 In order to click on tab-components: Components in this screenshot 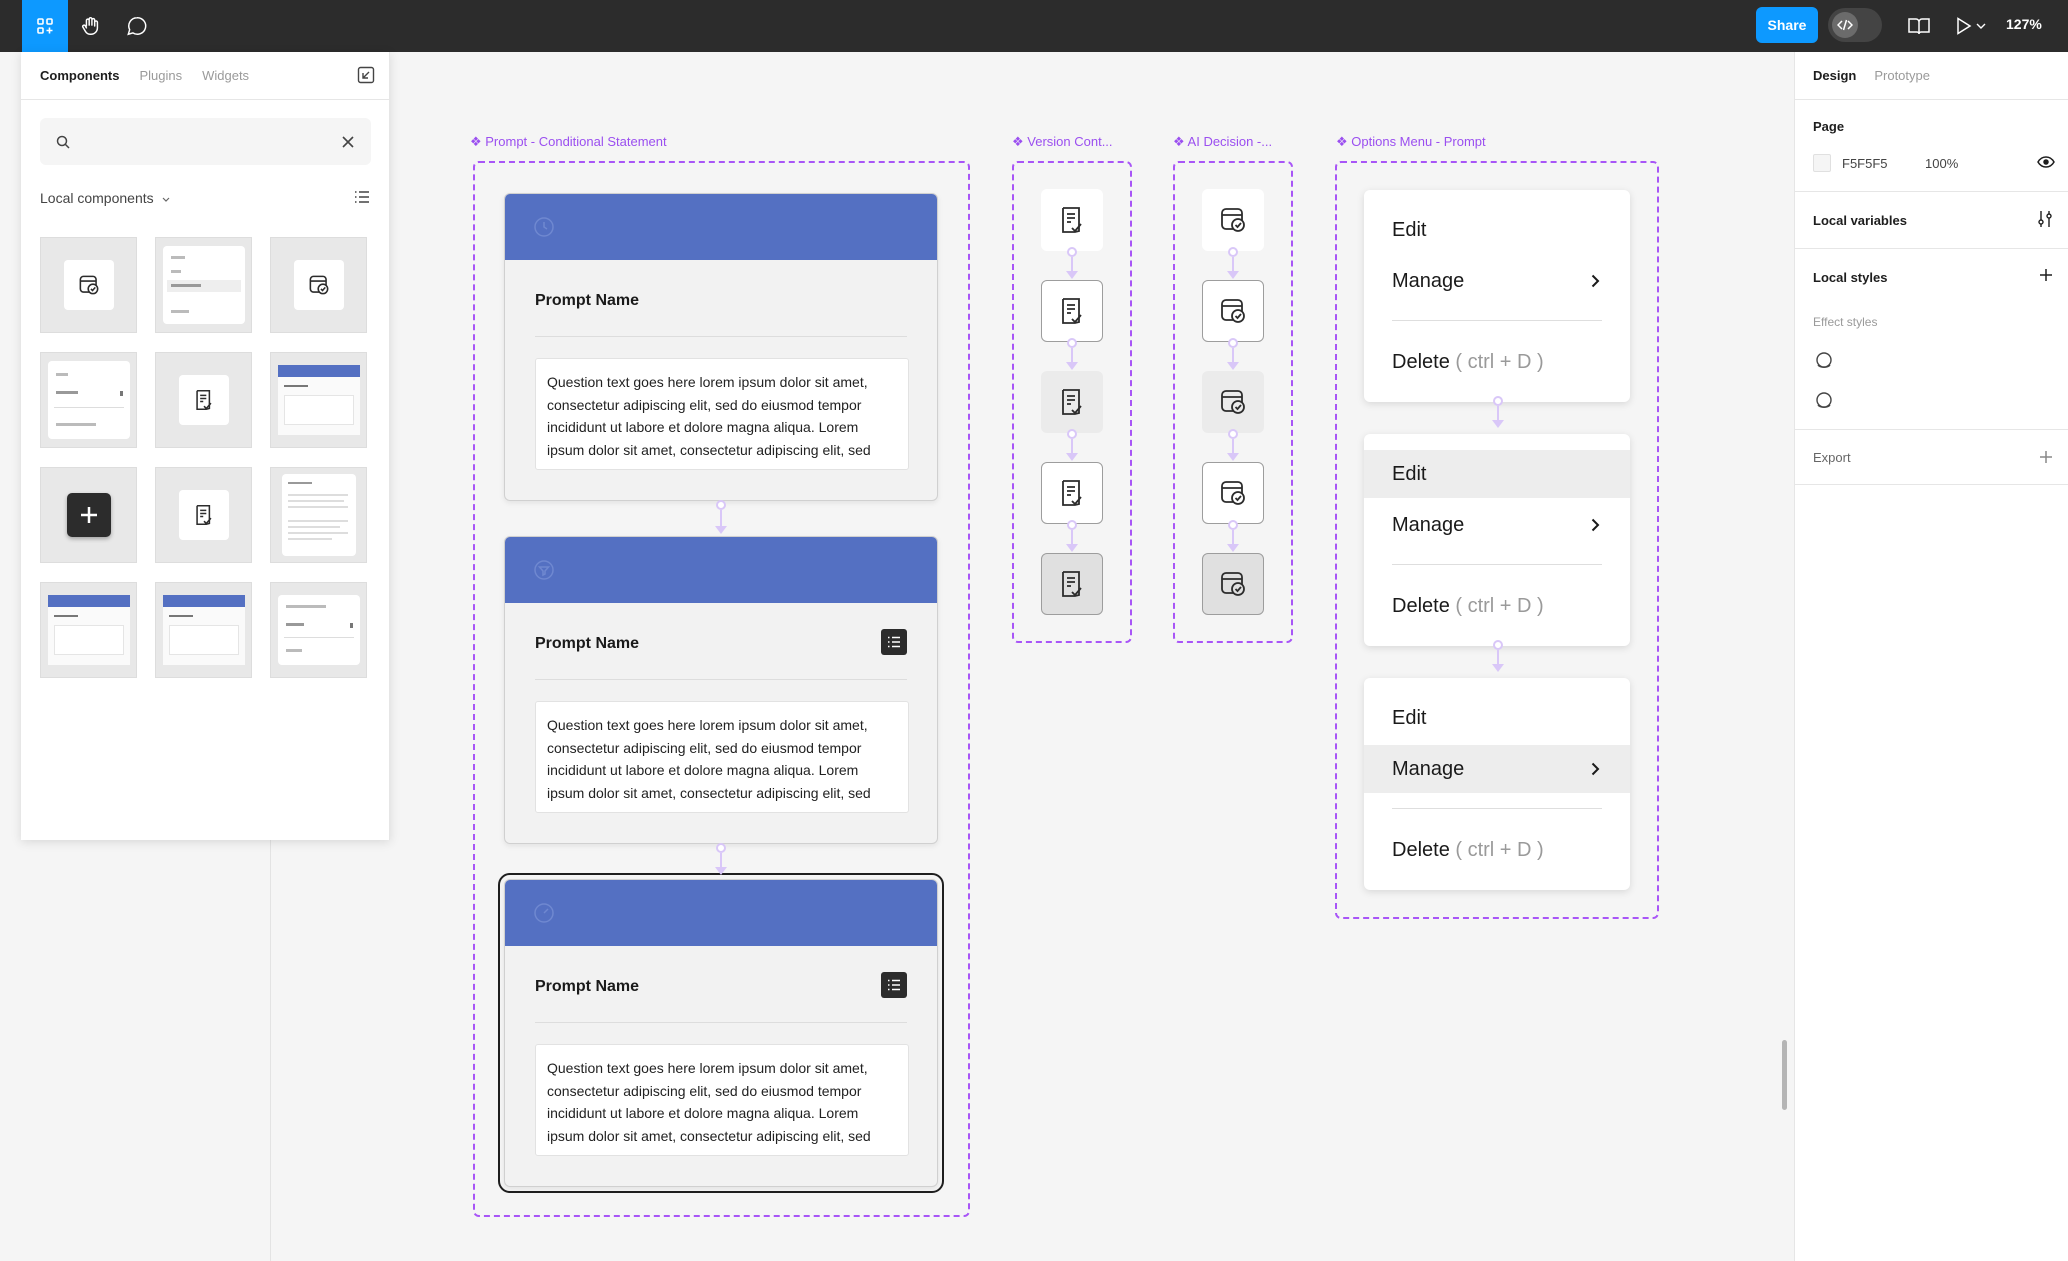, I will do `click(79, 75)`.